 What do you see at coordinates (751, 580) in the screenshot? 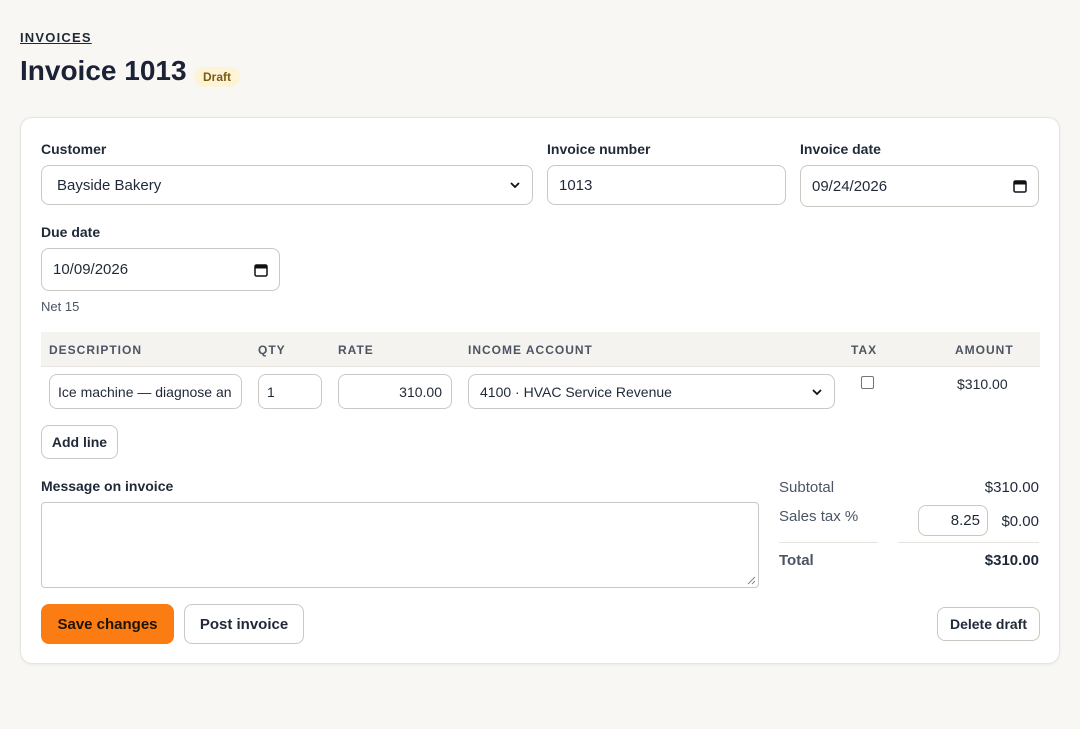
I see `resize-handle-icon` at bounding box center [751, 580].